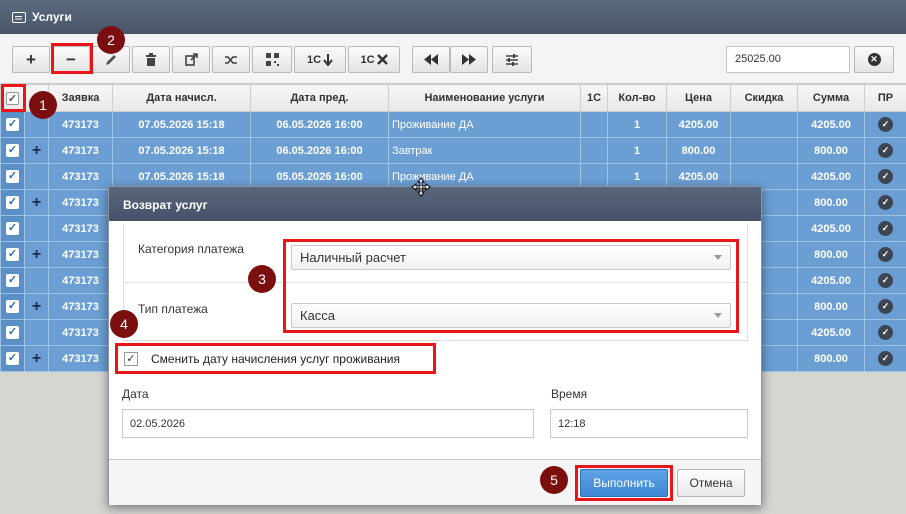 This screenshot has width=906, height=514. What do you see at coordinates (594, 124) in the screenshot?
I see `cell-onec` at bounding box center [594, 124].